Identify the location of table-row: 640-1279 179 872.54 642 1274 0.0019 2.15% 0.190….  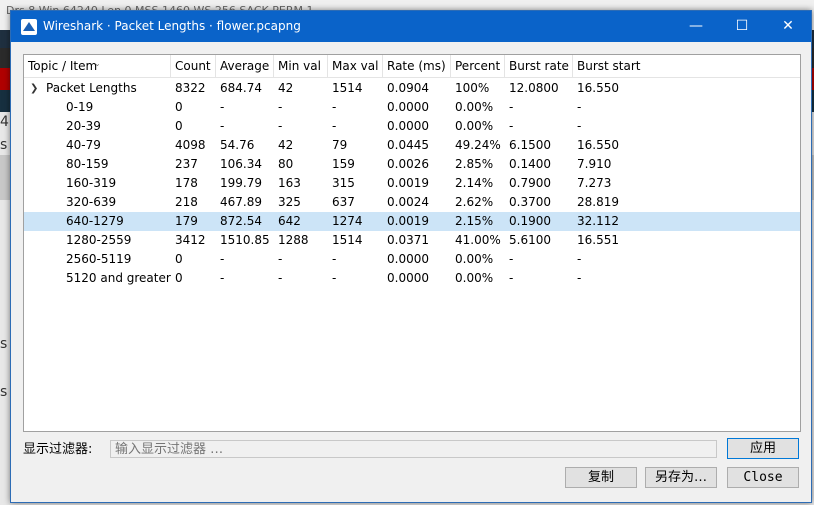
(412, 221).